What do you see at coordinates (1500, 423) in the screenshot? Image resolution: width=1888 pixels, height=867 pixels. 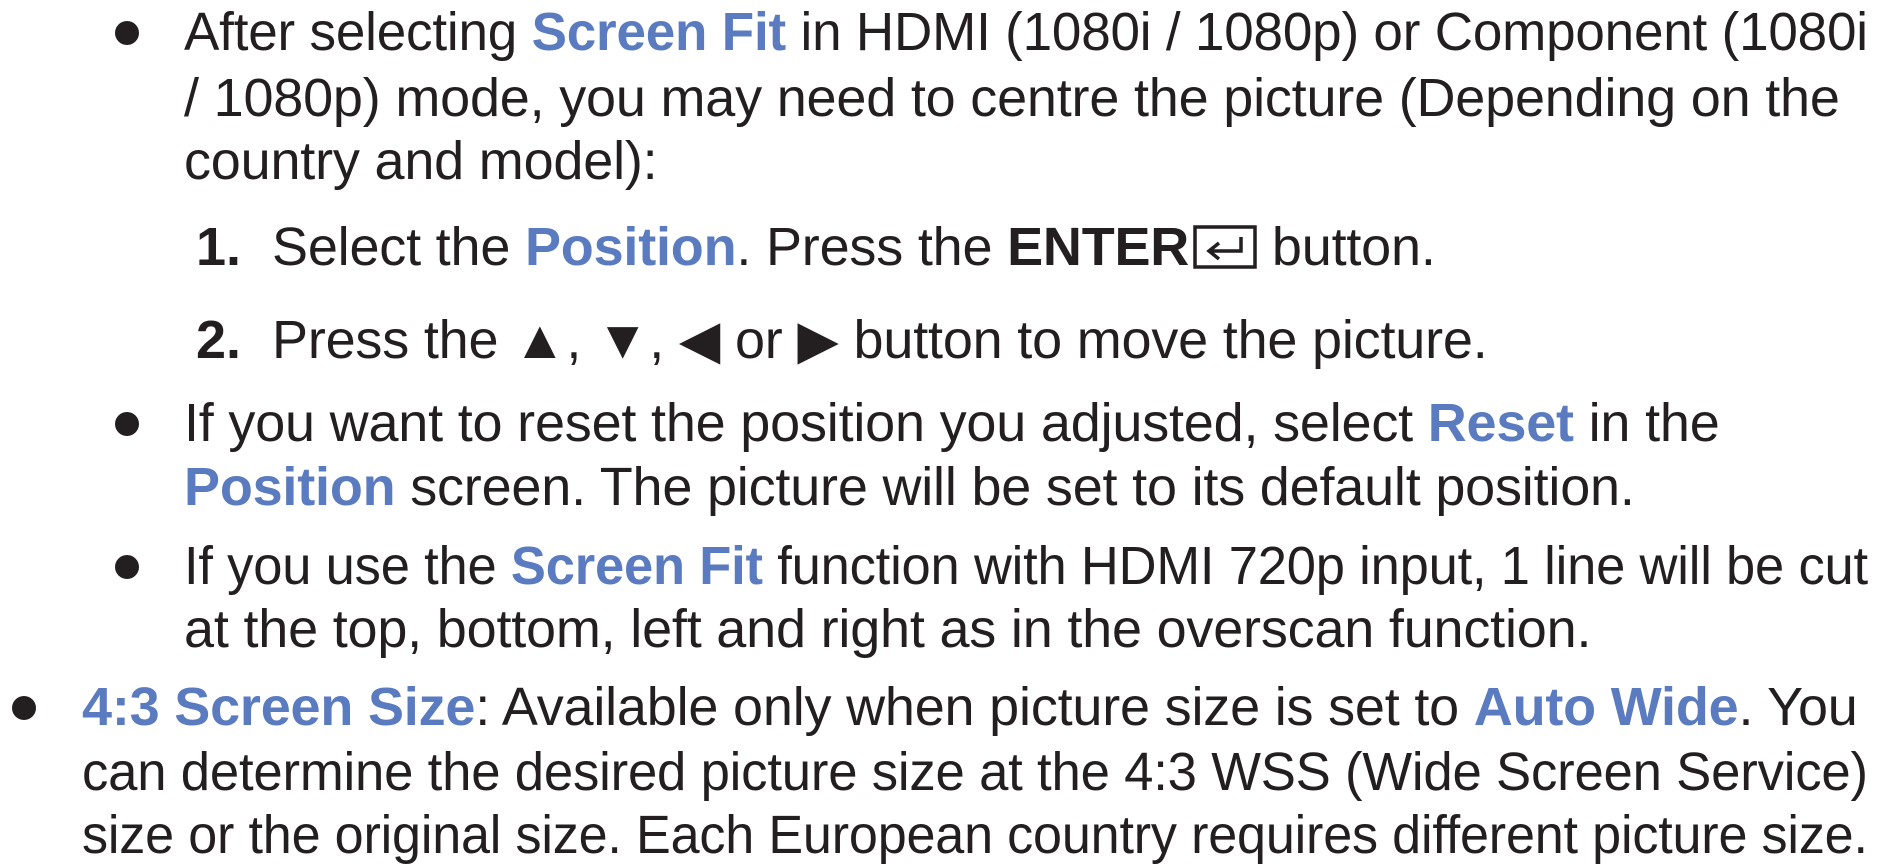 I see `reset-term: Reset` at bounding box center [1500, 423].